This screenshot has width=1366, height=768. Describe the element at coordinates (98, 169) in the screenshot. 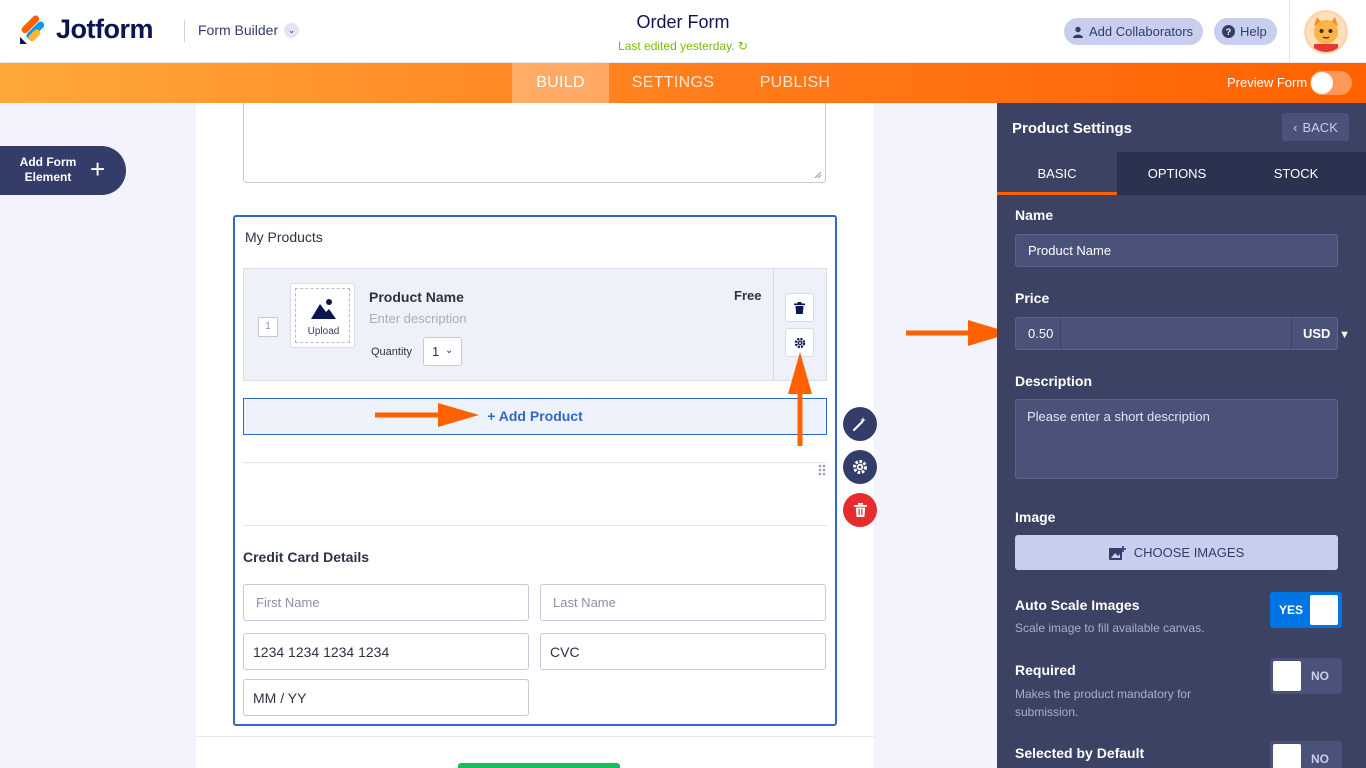

I see `plus-icon: +` at that location.